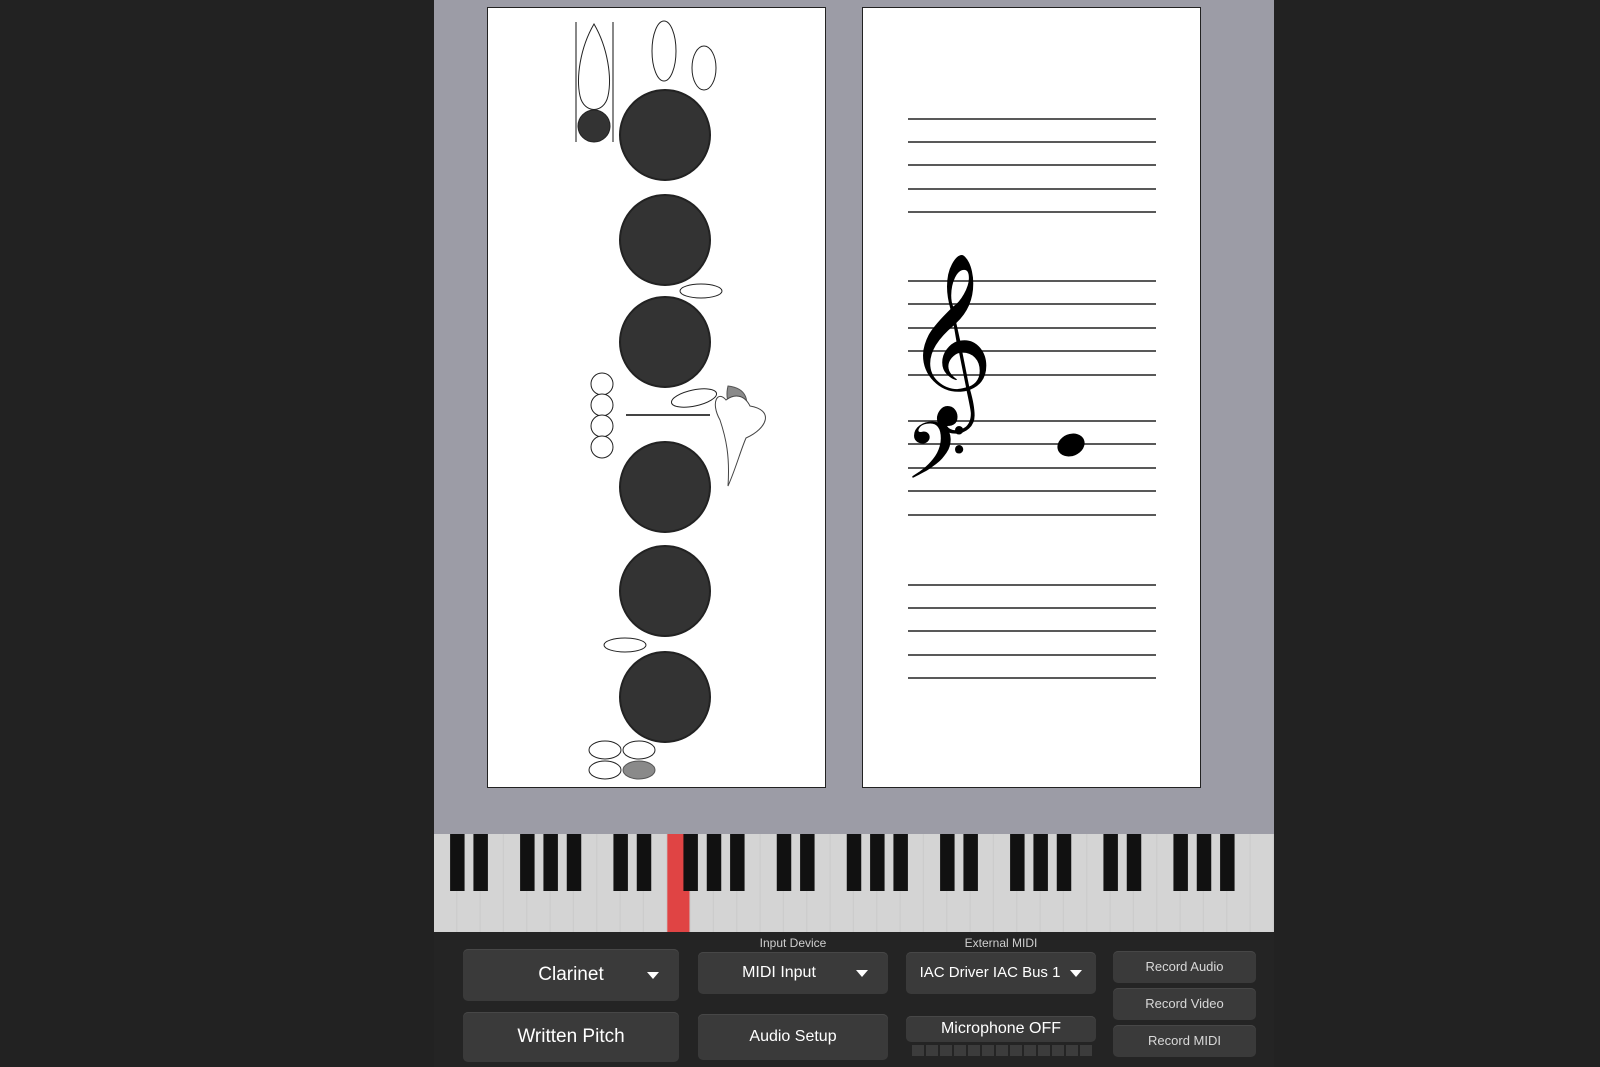  Describe the element at coordinates (605, 750) in the screenshot. I see `pinky-key-top-left` at that location.